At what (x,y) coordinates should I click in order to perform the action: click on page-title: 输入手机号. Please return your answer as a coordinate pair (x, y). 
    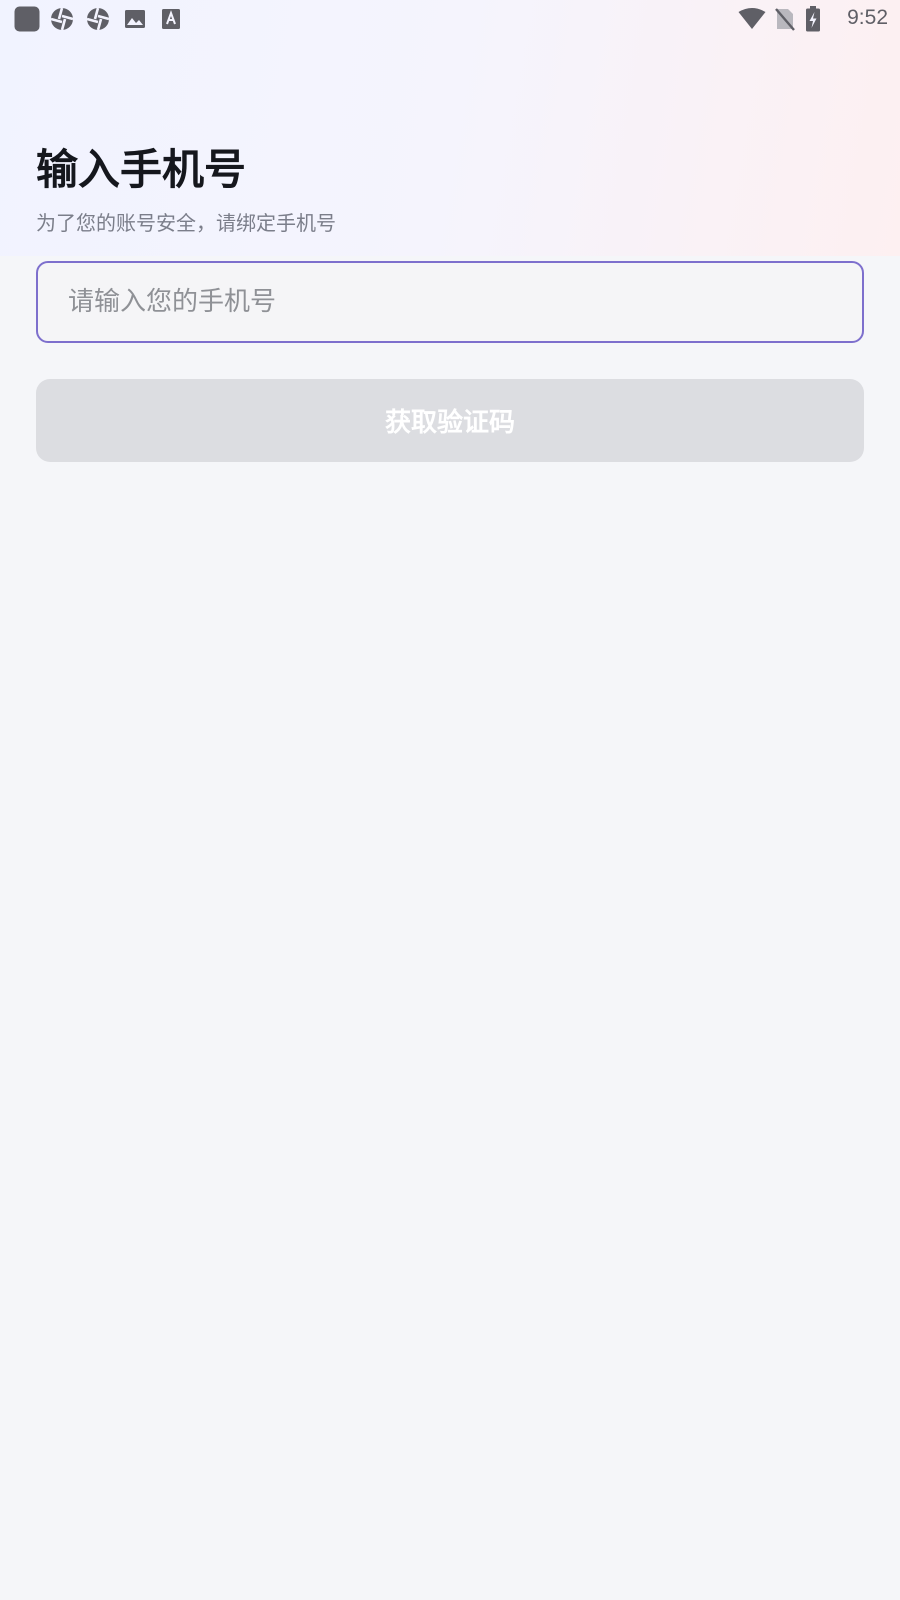
    Looking at the image, I should click on (141, 169).